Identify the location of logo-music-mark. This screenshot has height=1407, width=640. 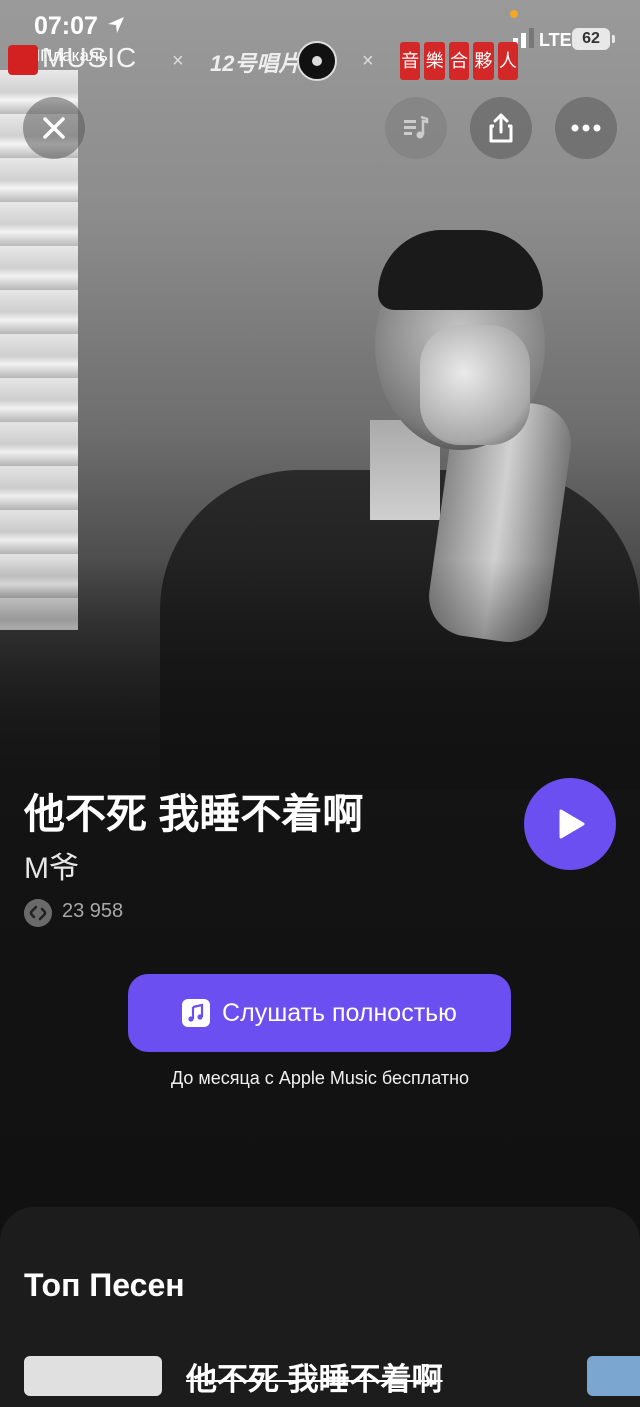
(23, 59).